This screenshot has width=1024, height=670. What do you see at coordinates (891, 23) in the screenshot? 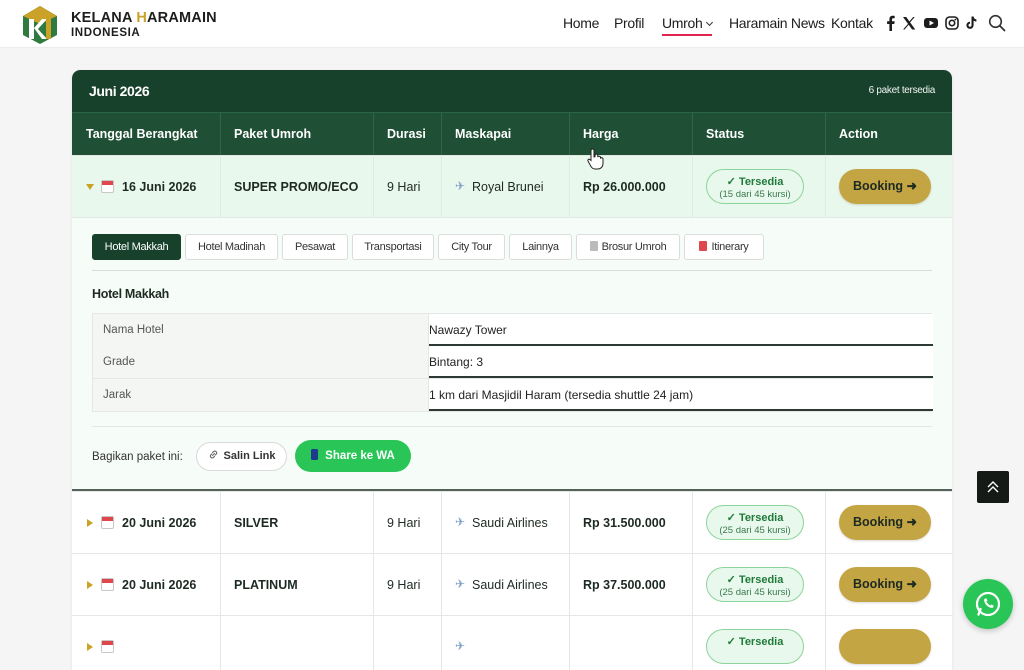
I see `facebook-icon` at bounding box center [891, 23].